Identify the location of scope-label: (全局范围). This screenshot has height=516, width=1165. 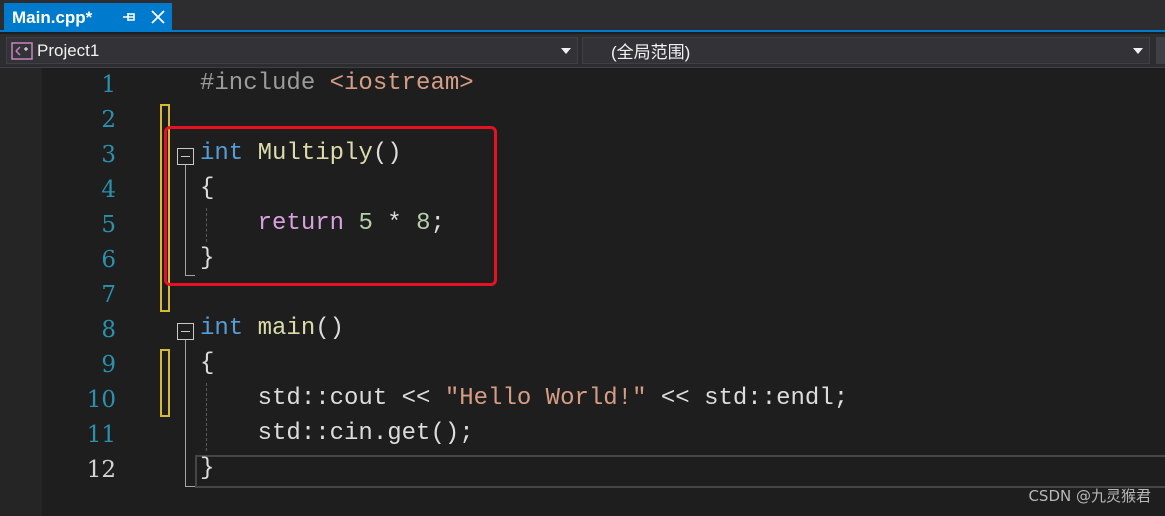
(651, 52).